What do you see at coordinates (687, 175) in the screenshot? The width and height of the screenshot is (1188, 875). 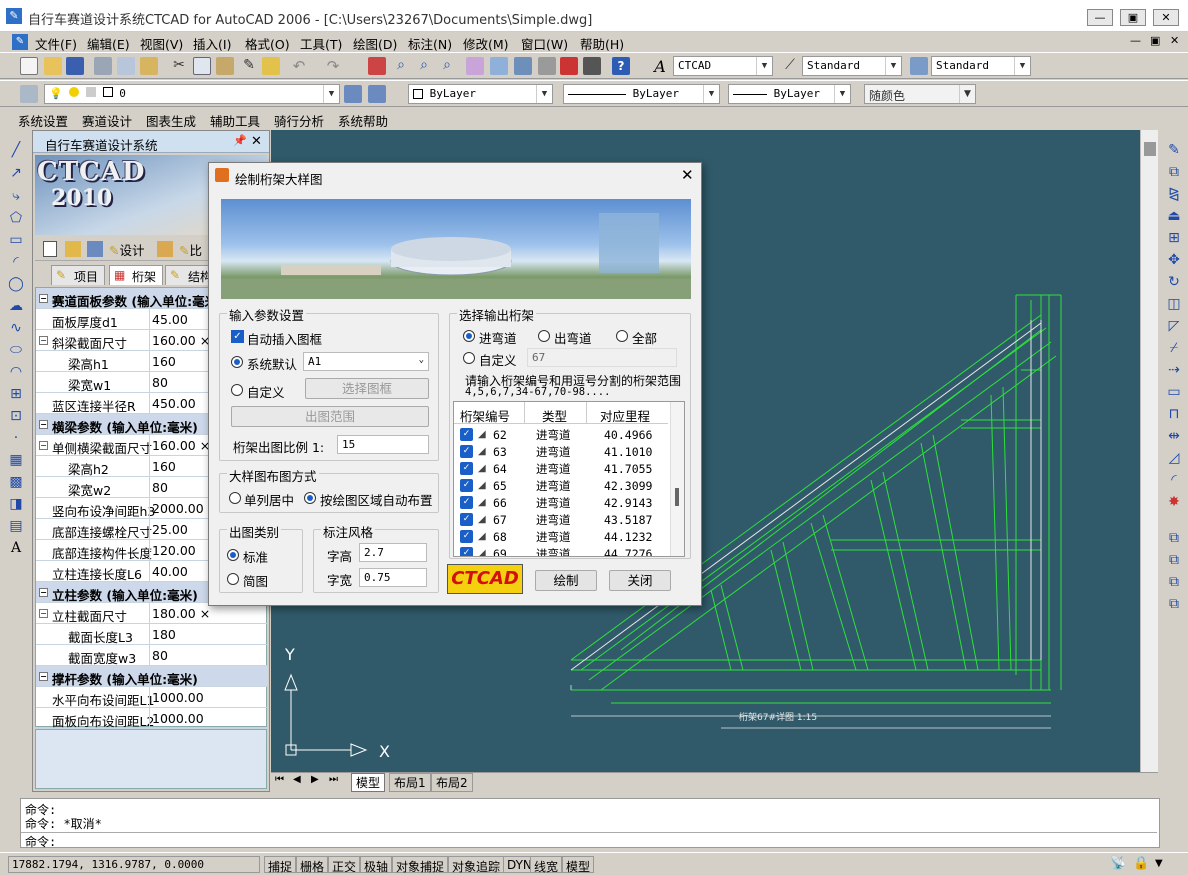 I see `dialog-close-icon: ✕` at bounding box center [687, 175].